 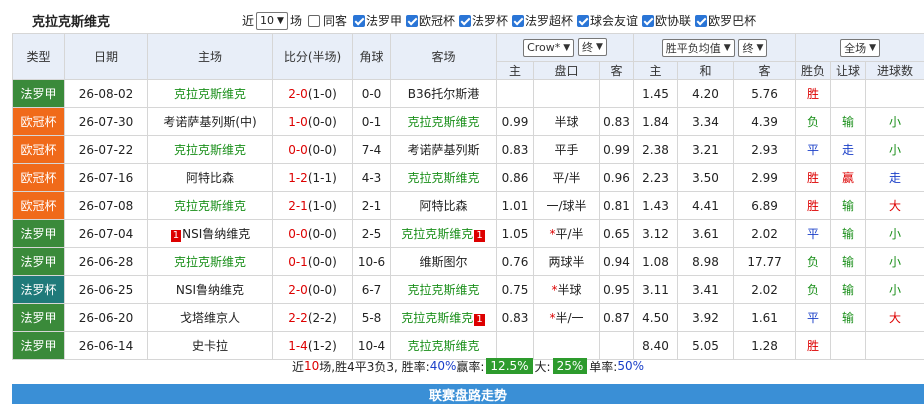 What do you see at coordinates (592, 47) in the screenshot?
I see `company-final-select: 终 ▼` at bounding box center [592, 47].